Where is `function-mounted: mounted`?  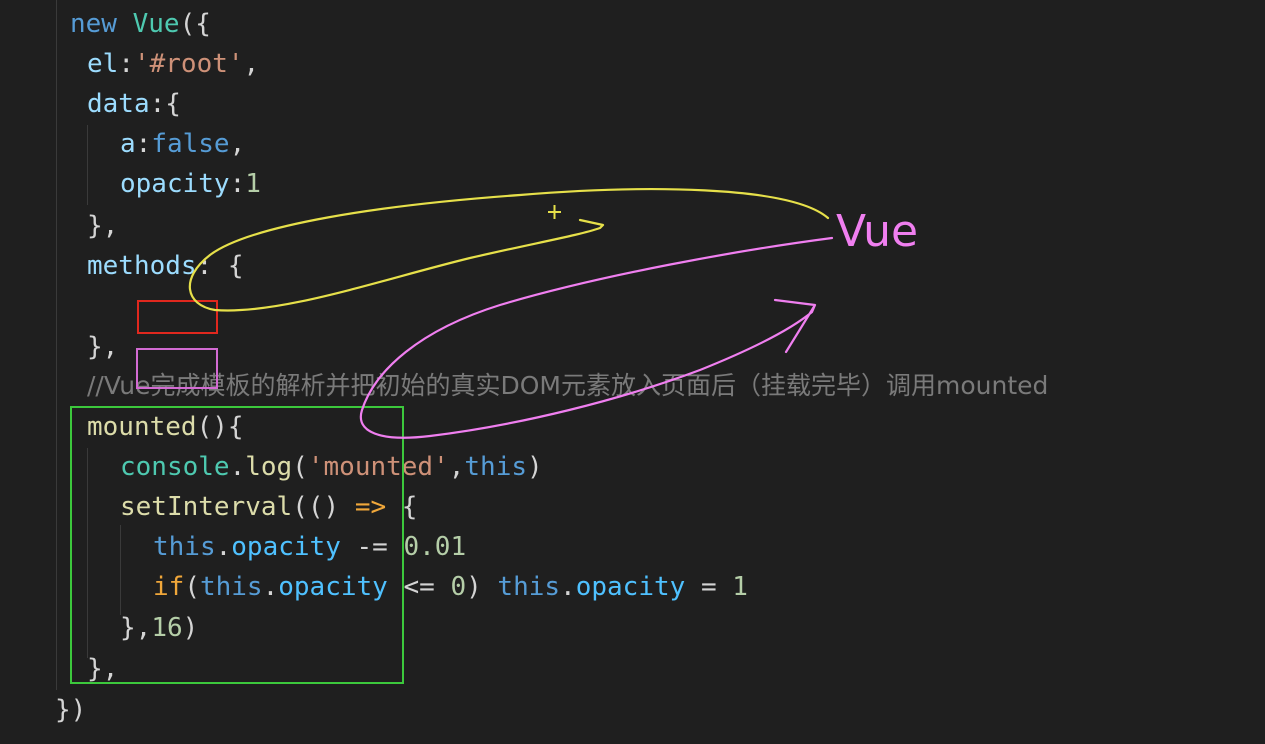
function-mounted: mounted is located at coordinates (142, 427).